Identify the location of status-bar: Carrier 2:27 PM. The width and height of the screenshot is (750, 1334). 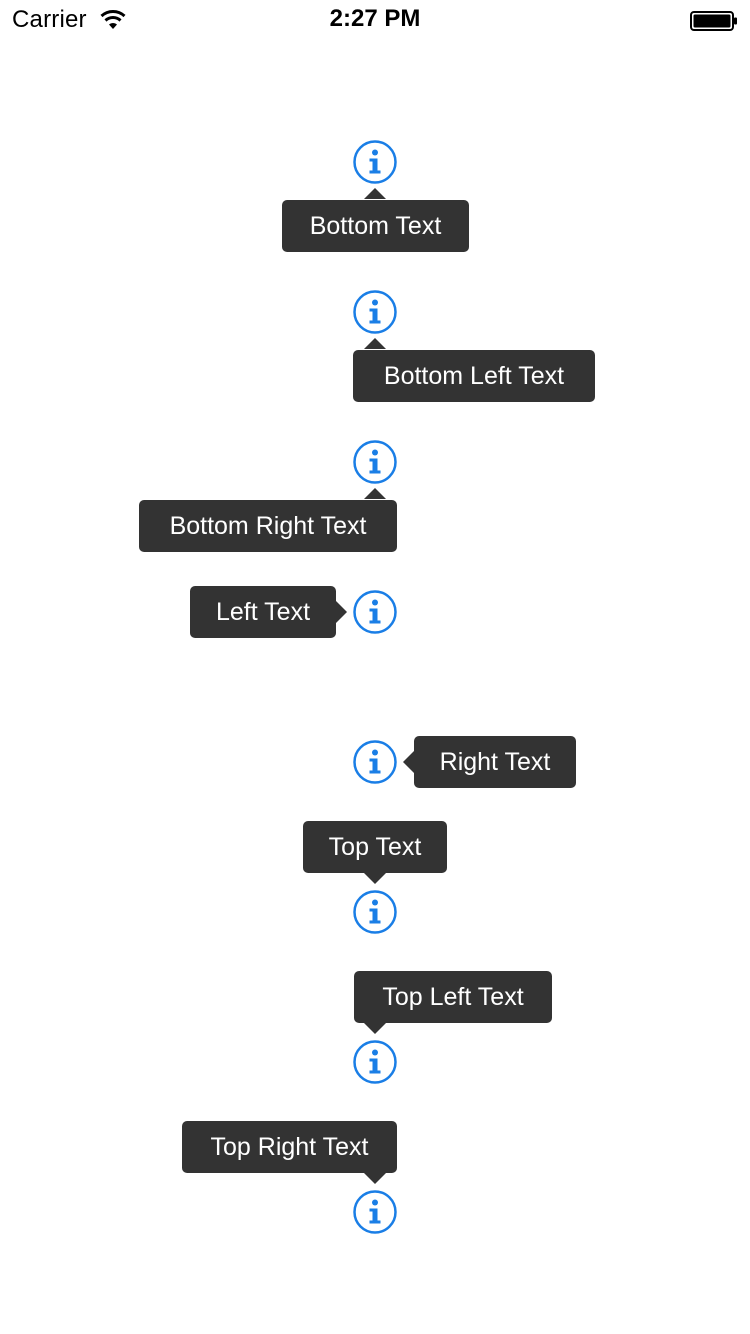
(375, 20).